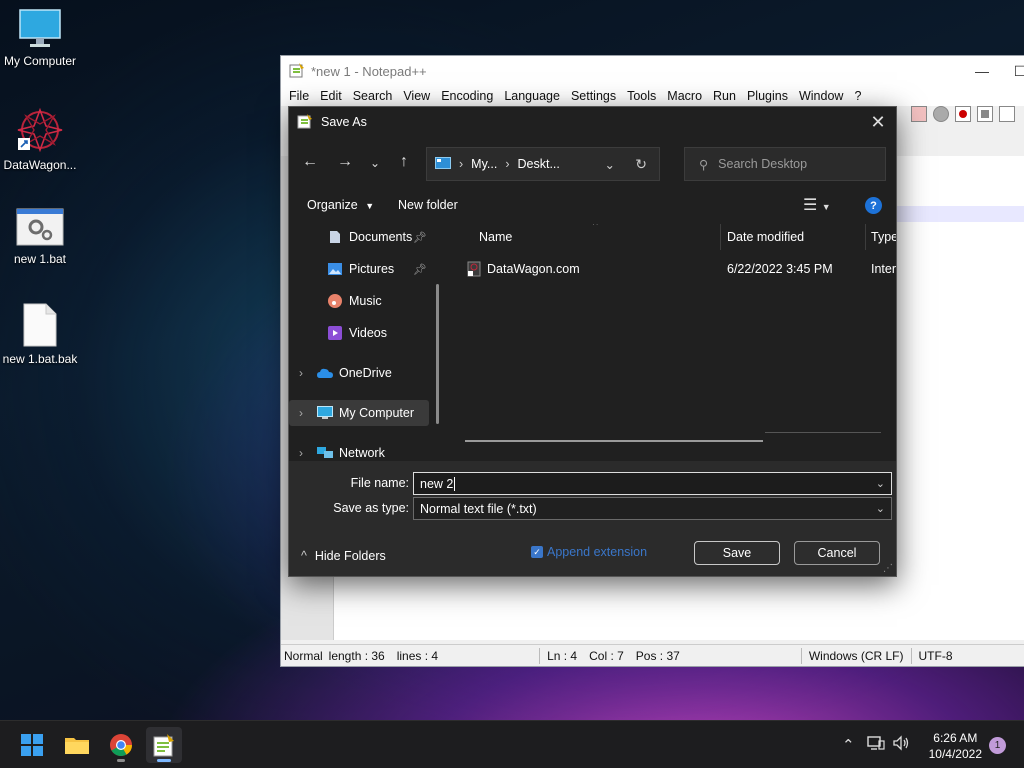  I want to click on maximize-icon: ☐, so click(1012, 71).